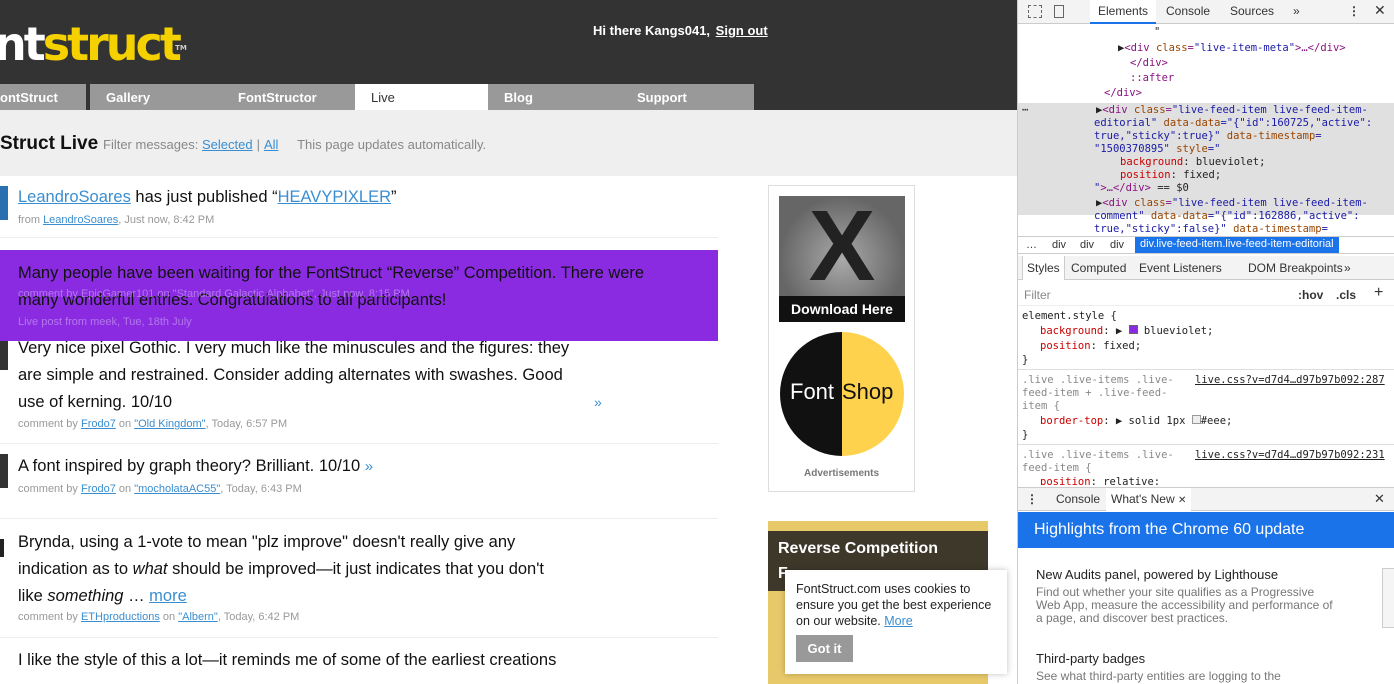 The width and height of the screenshot is (1394, 684). What do you see at coordinates (1098, 268) in the screenshot?
I see `tab-computed: Computed` at bounding box center [1098, 268].